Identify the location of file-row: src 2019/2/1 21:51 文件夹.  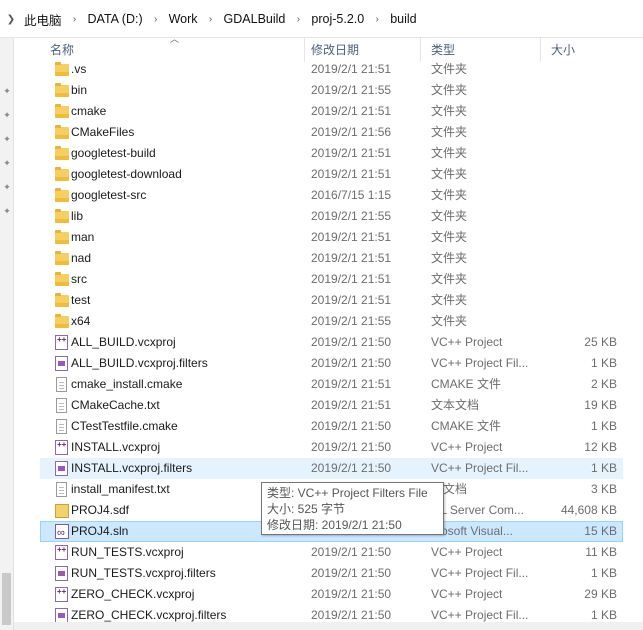
(331, 279).